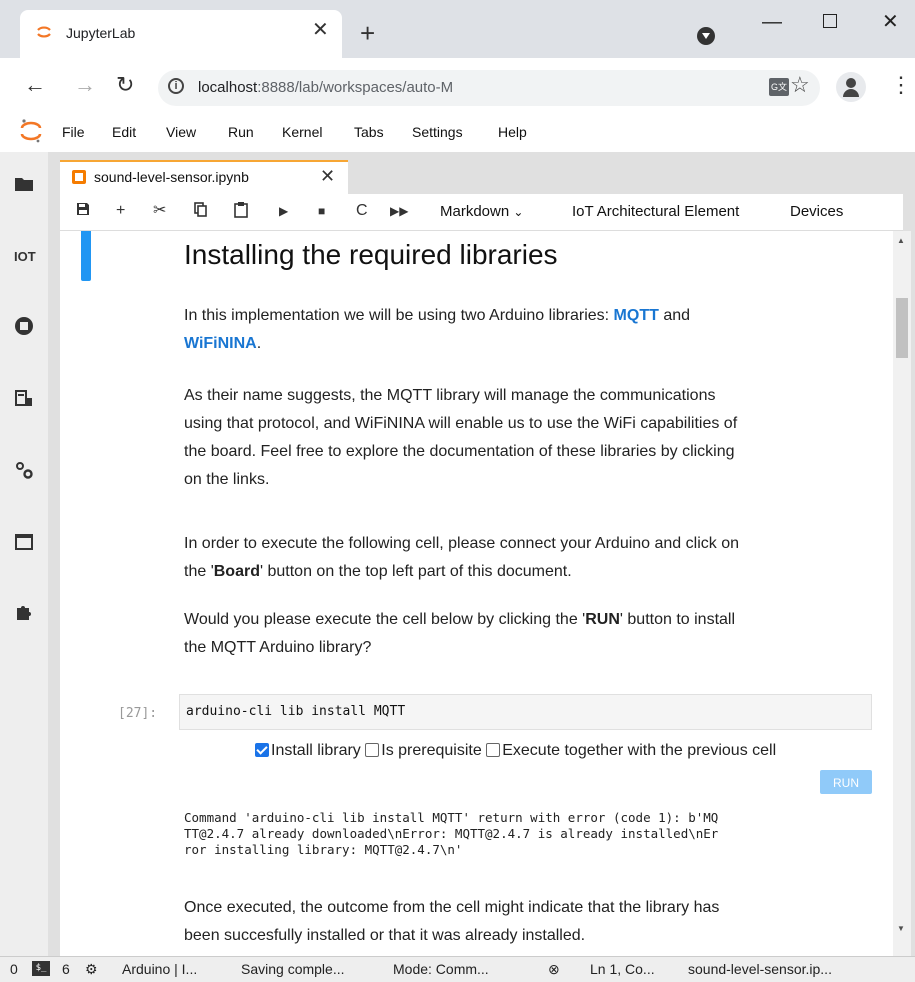 This screenshot has width=915, height=982. What do you see at coordinates (706, 36) in the screenshot?
I see `tab-search-icon` at bounding box center [706, 36].